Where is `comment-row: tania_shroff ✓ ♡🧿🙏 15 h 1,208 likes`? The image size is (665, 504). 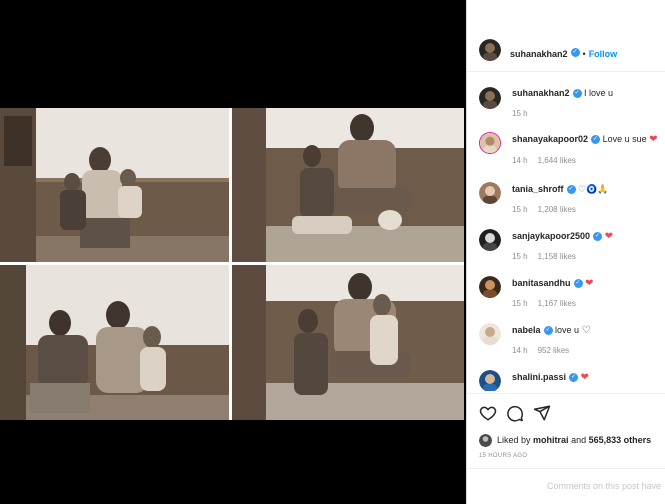
comment-row: tania_shroff ✓ ♡🧿🙏 15 h 1,208 likes is located at coordinates (566, 201).